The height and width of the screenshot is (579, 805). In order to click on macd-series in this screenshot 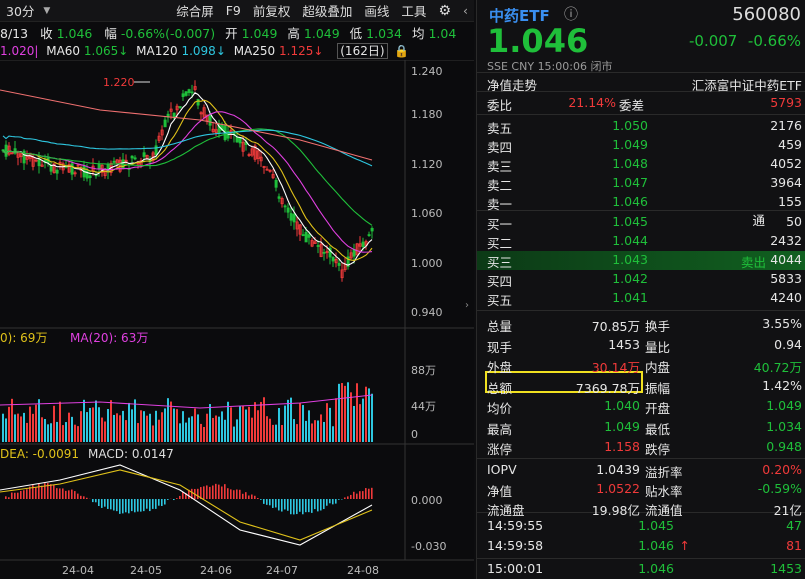, I will do `click(186, 505)`.